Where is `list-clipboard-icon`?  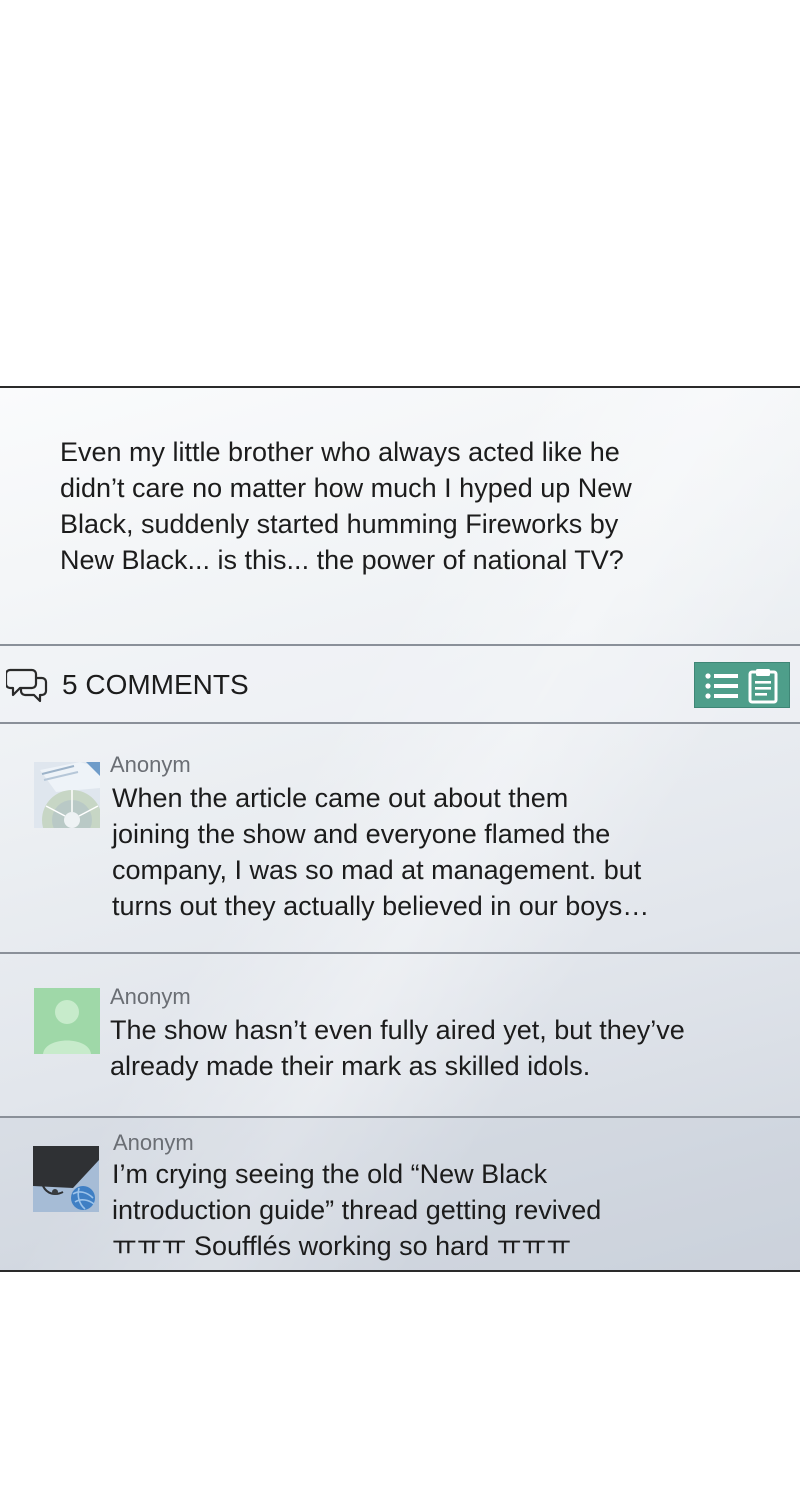
list-clipboard-icon is located at coordinates (741, 686).